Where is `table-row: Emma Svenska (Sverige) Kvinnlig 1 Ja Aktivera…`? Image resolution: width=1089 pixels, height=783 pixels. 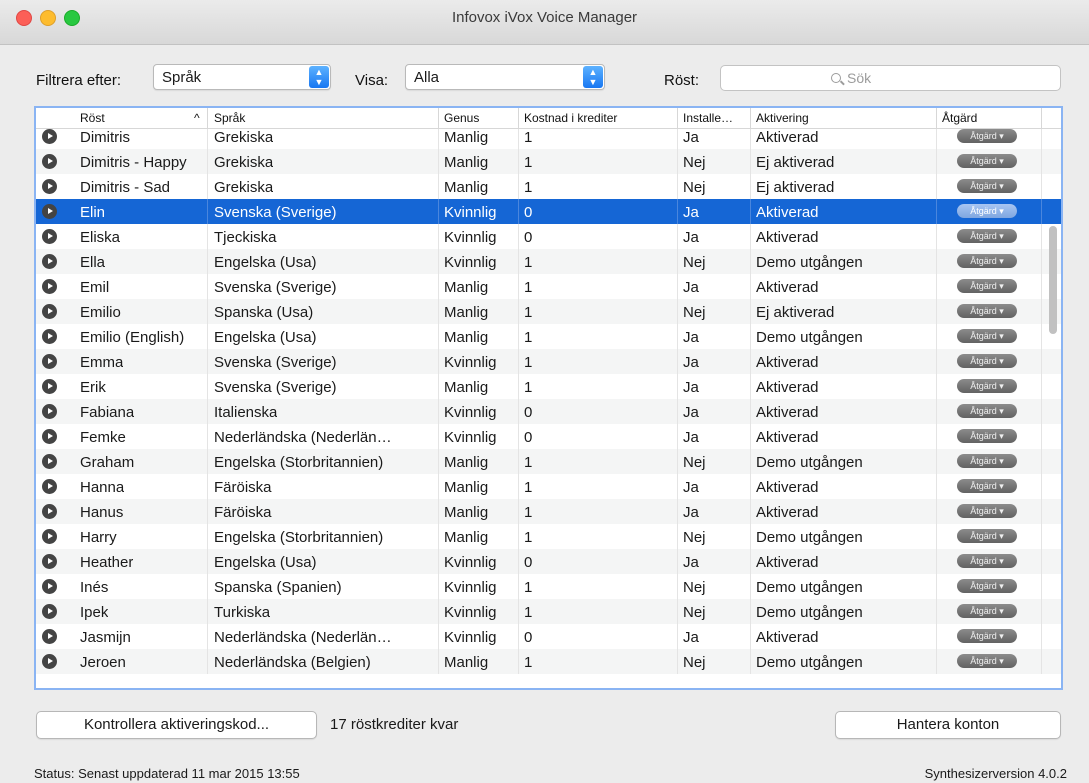 table-row: Emma Svenska (Sverige) Kvinnlig 1 Ja Aktivera… is located at coordinates (548, 361).